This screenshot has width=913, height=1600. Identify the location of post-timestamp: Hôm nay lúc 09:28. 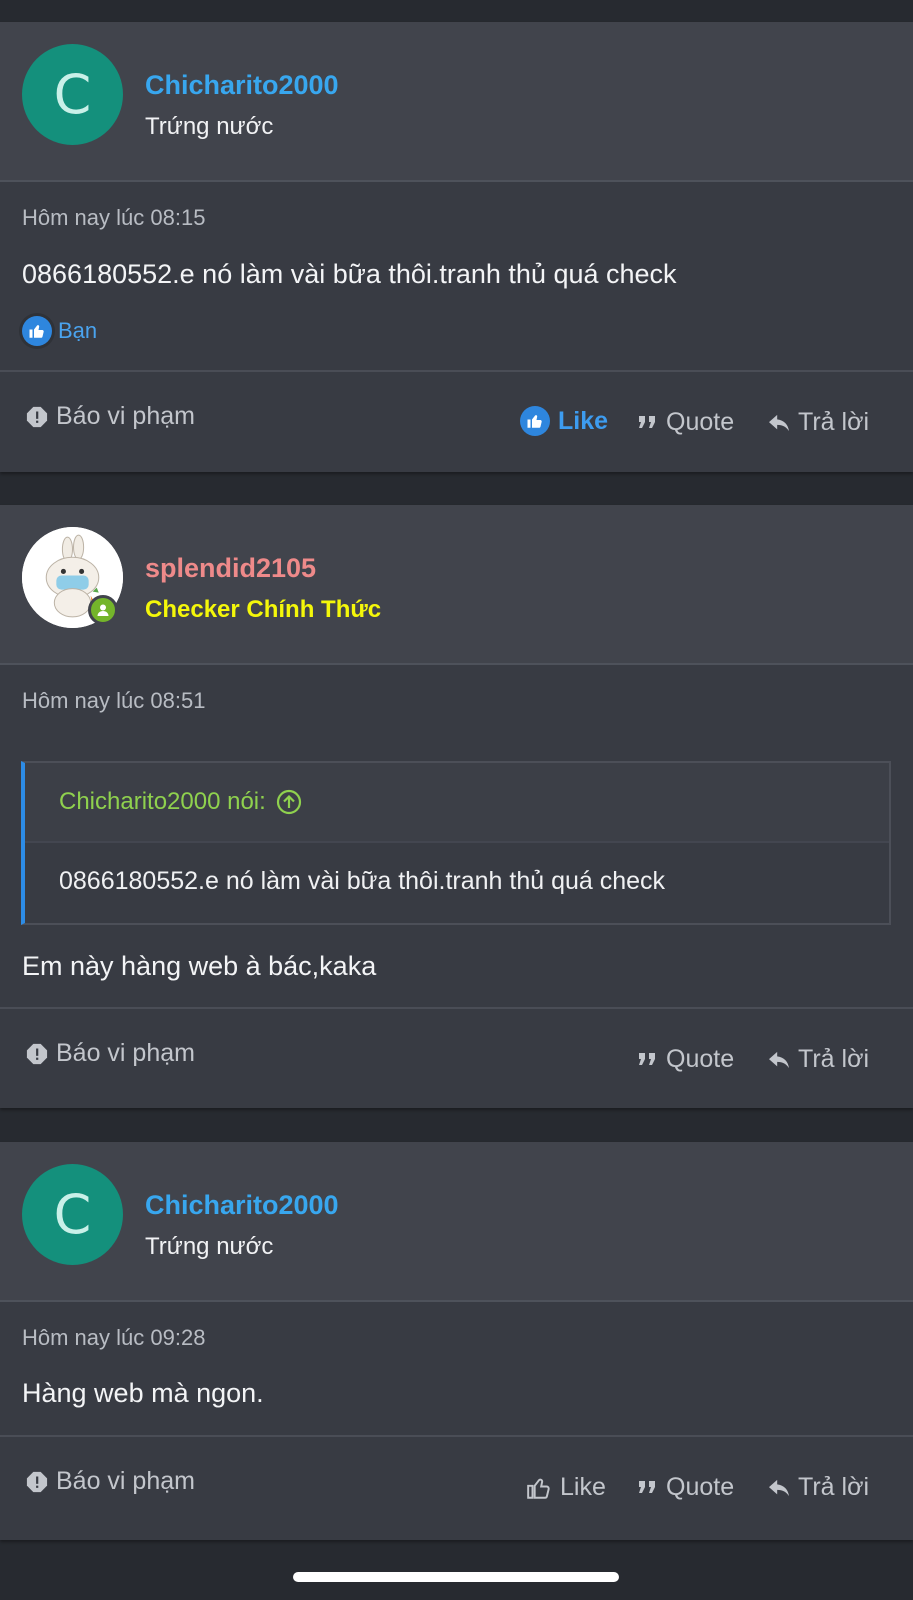
(113, 1338).